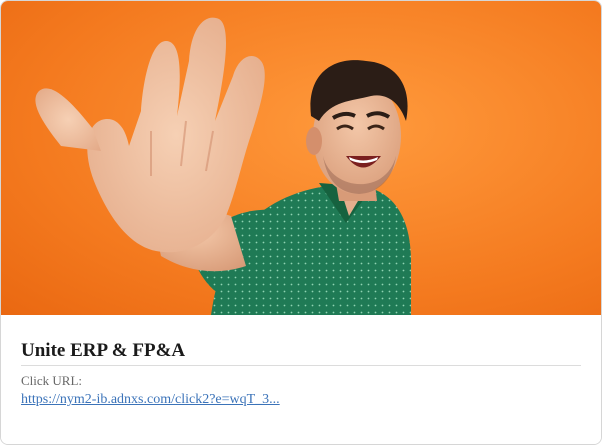 The image size is (602, 445). What do you see at coordinates (301, 365) in the screenshot?
I see `title-divider` at bounding box center [301, 365].